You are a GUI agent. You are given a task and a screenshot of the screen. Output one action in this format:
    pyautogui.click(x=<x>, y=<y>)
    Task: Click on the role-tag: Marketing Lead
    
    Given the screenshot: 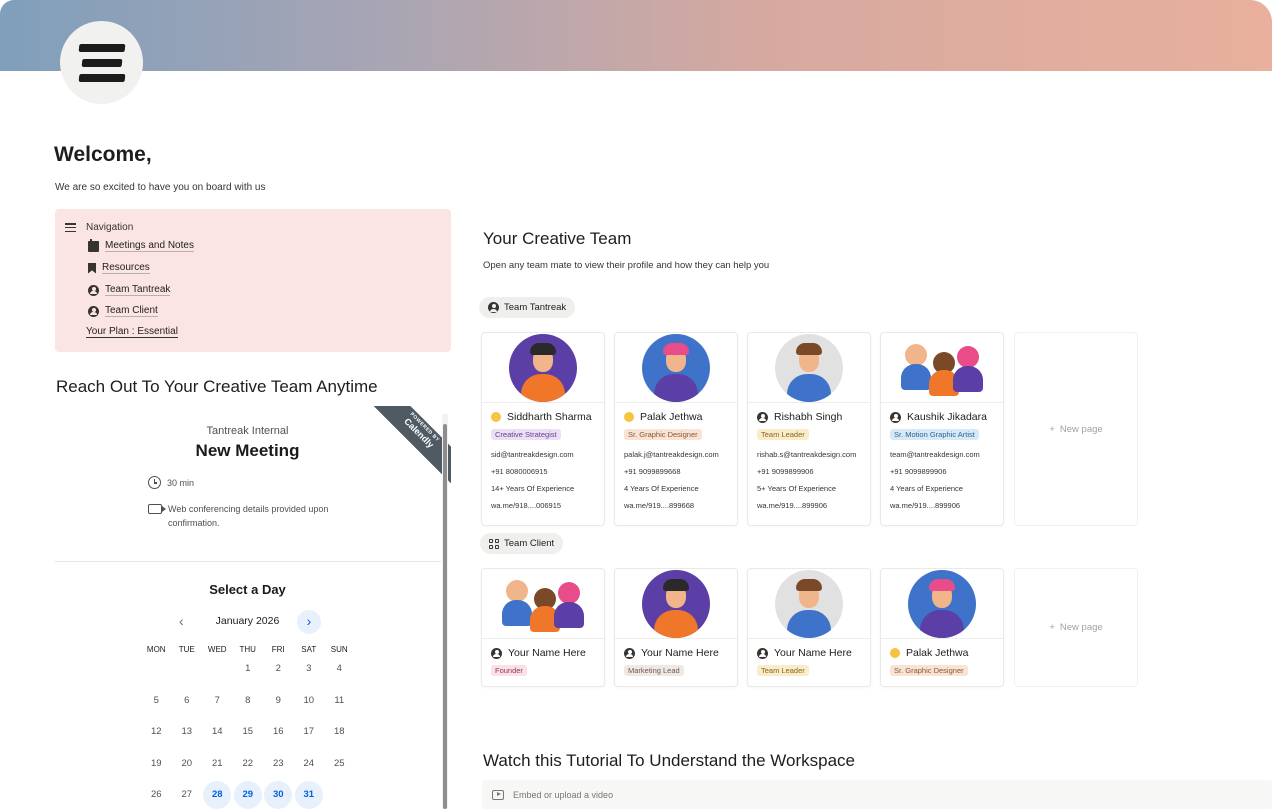 What is the action you would take?
    pyautogui.click(x=654, y=670)
    